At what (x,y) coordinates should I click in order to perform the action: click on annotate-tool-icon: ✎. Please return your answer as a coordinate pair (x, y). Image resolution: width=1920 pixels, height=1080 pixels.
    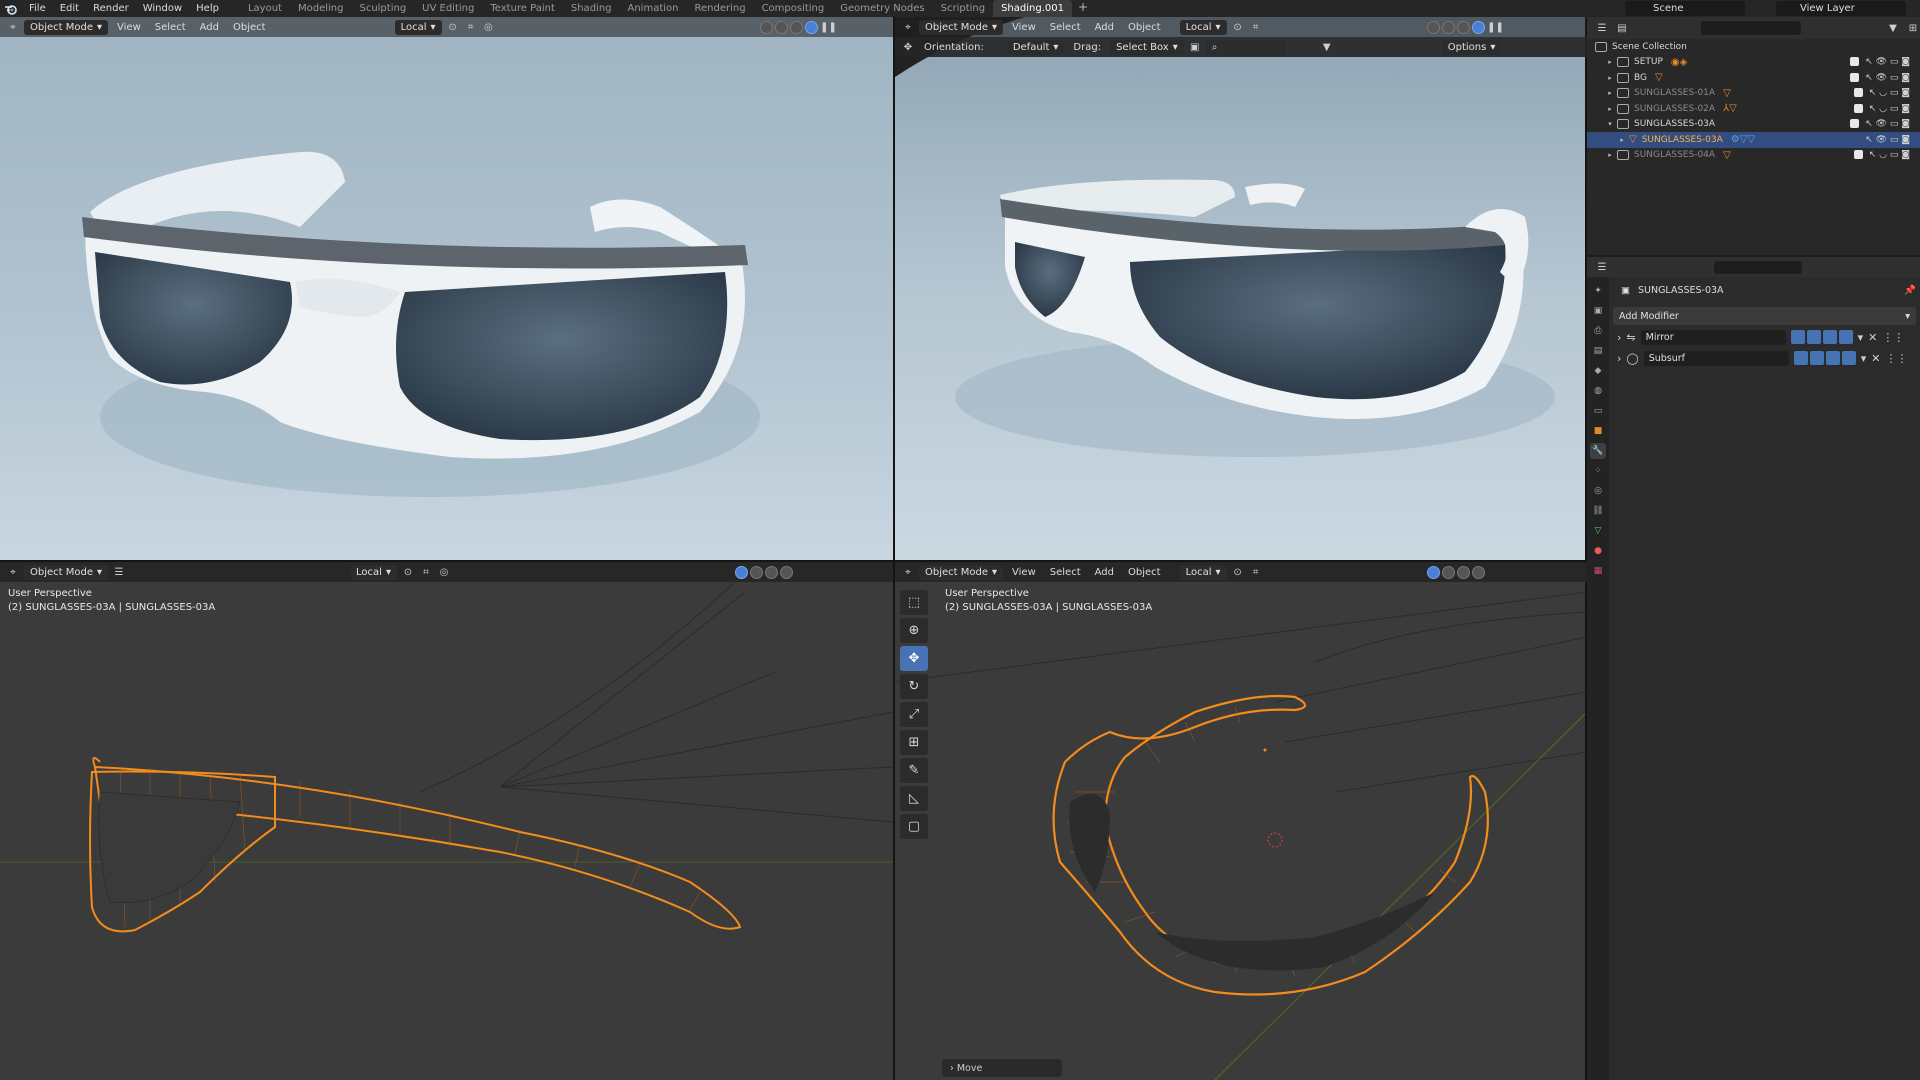
    Looking at the image, I should click on (914, 770).